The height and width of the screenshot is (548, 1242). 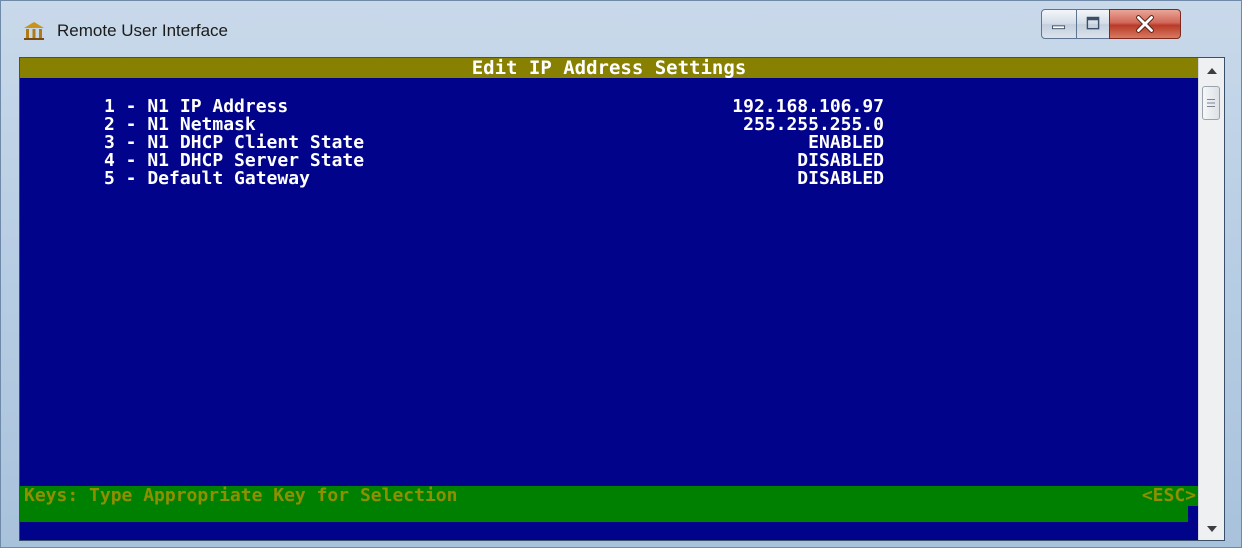 I want to click on minimize-icon, so click(x=1059, y=27).